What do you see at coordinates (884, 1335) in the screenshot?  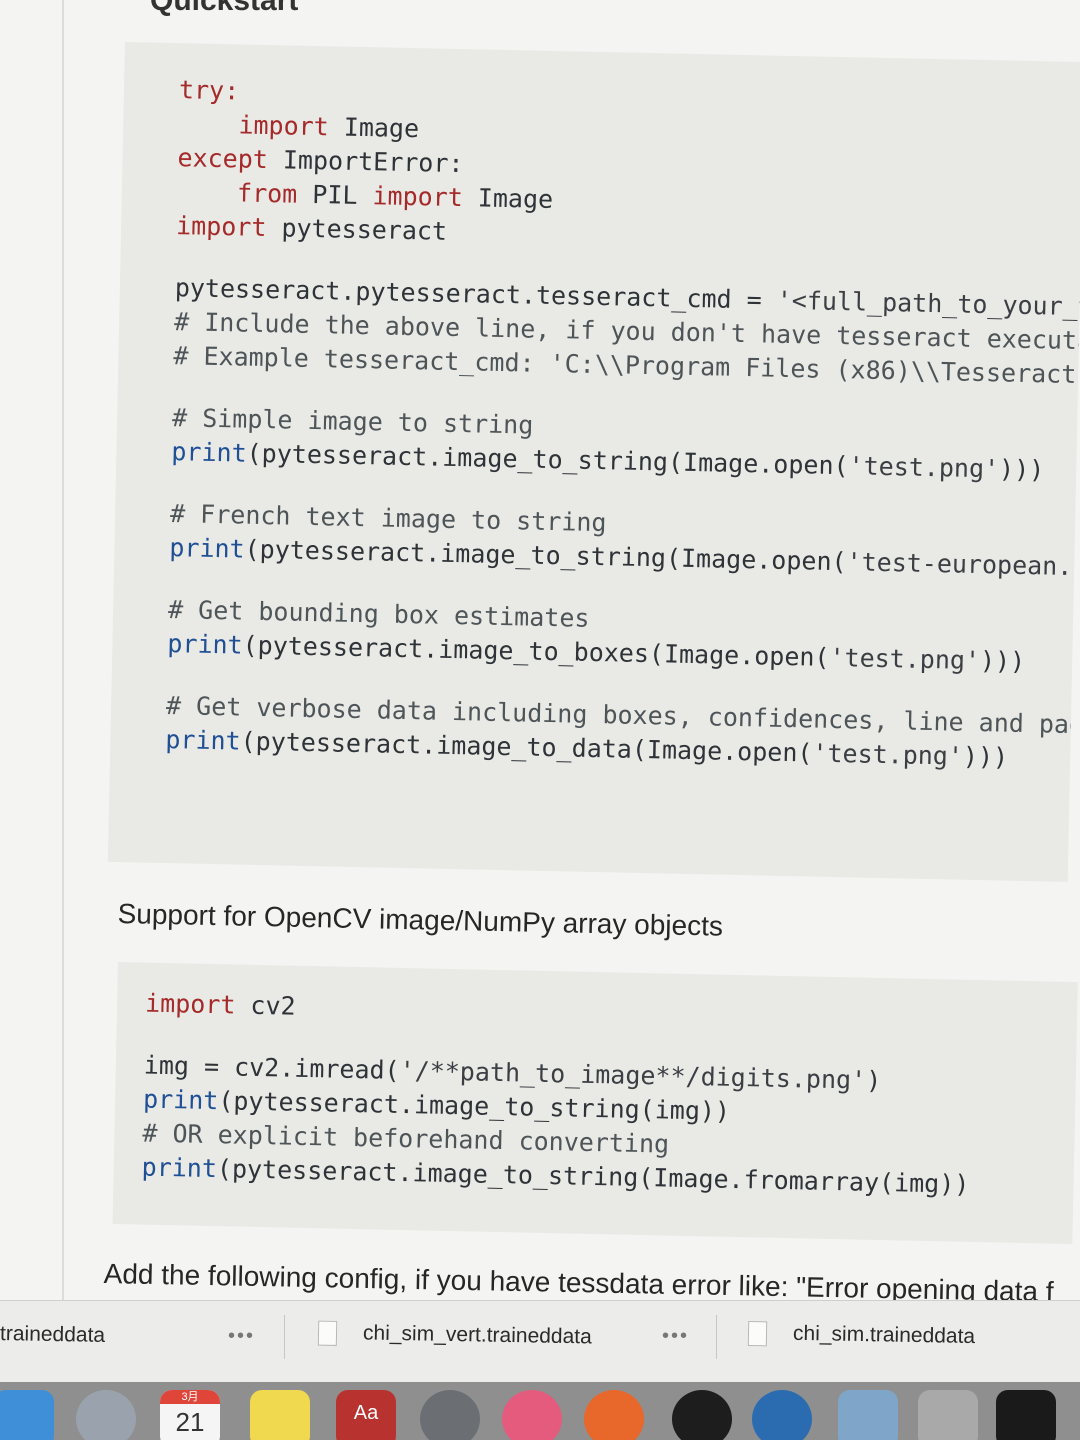 I see `download-item-label: chi_sim.traineddata` at bounding box center [884, 1335].